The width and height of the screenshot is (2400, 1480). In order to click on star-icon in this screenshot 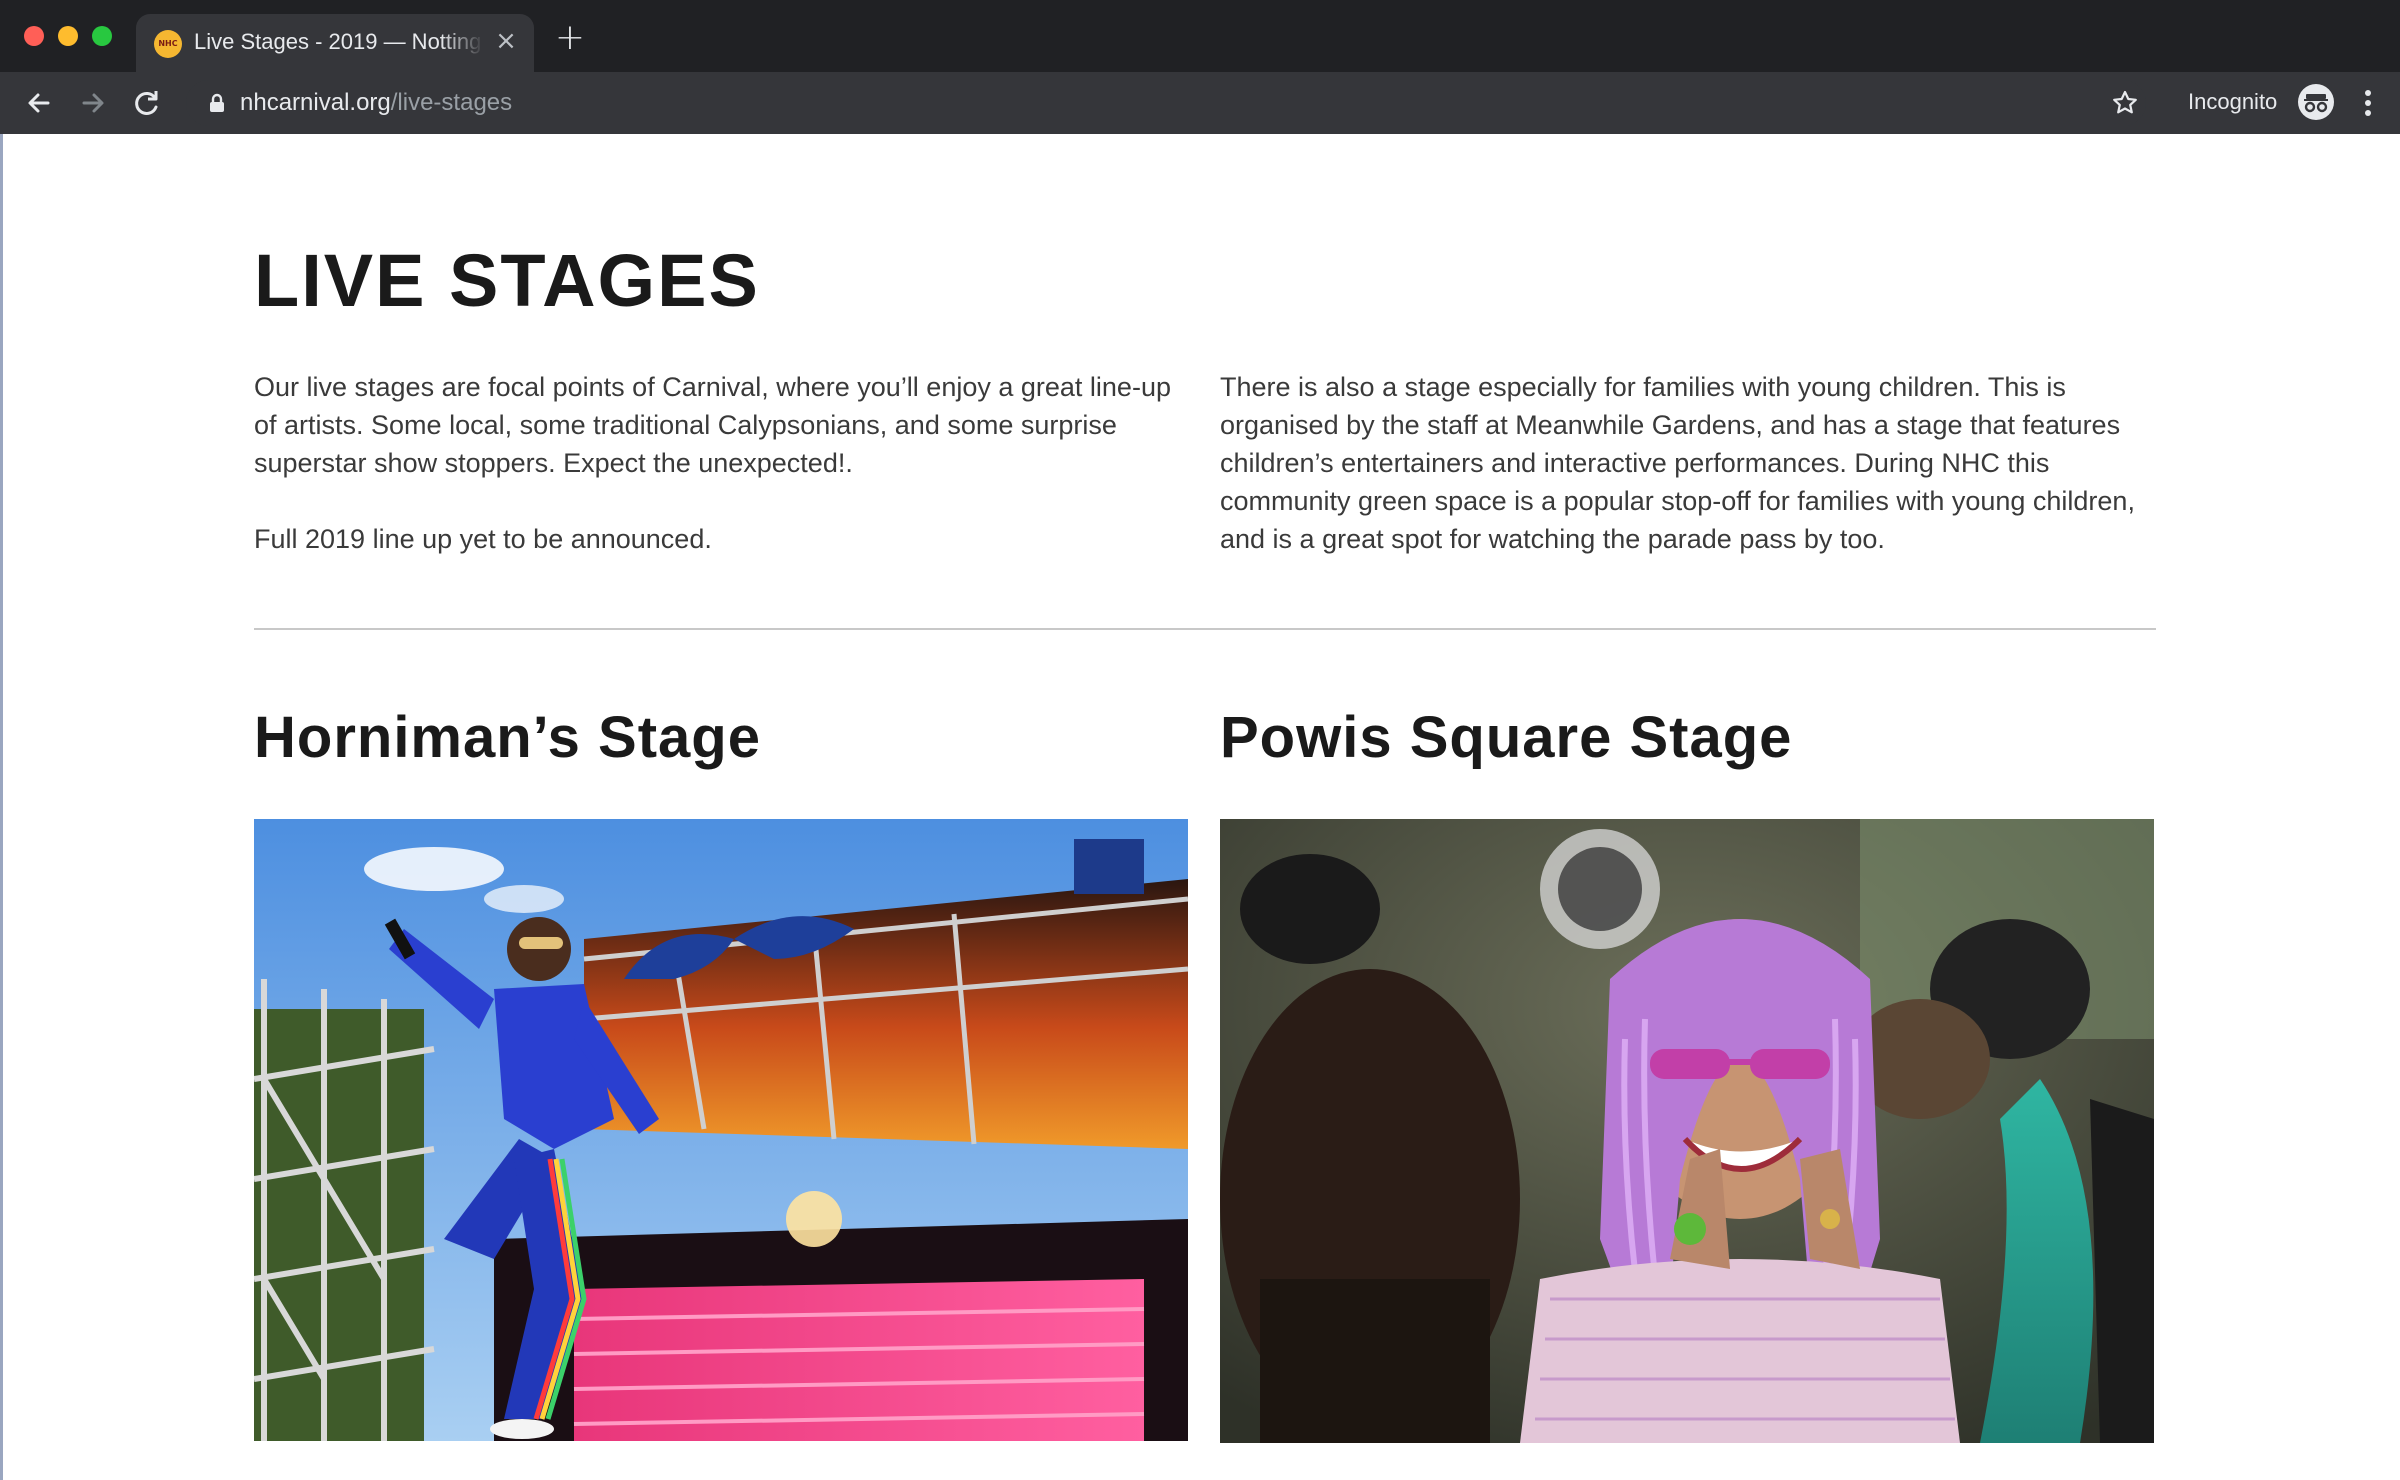, I will do `click(2125, 103)`.